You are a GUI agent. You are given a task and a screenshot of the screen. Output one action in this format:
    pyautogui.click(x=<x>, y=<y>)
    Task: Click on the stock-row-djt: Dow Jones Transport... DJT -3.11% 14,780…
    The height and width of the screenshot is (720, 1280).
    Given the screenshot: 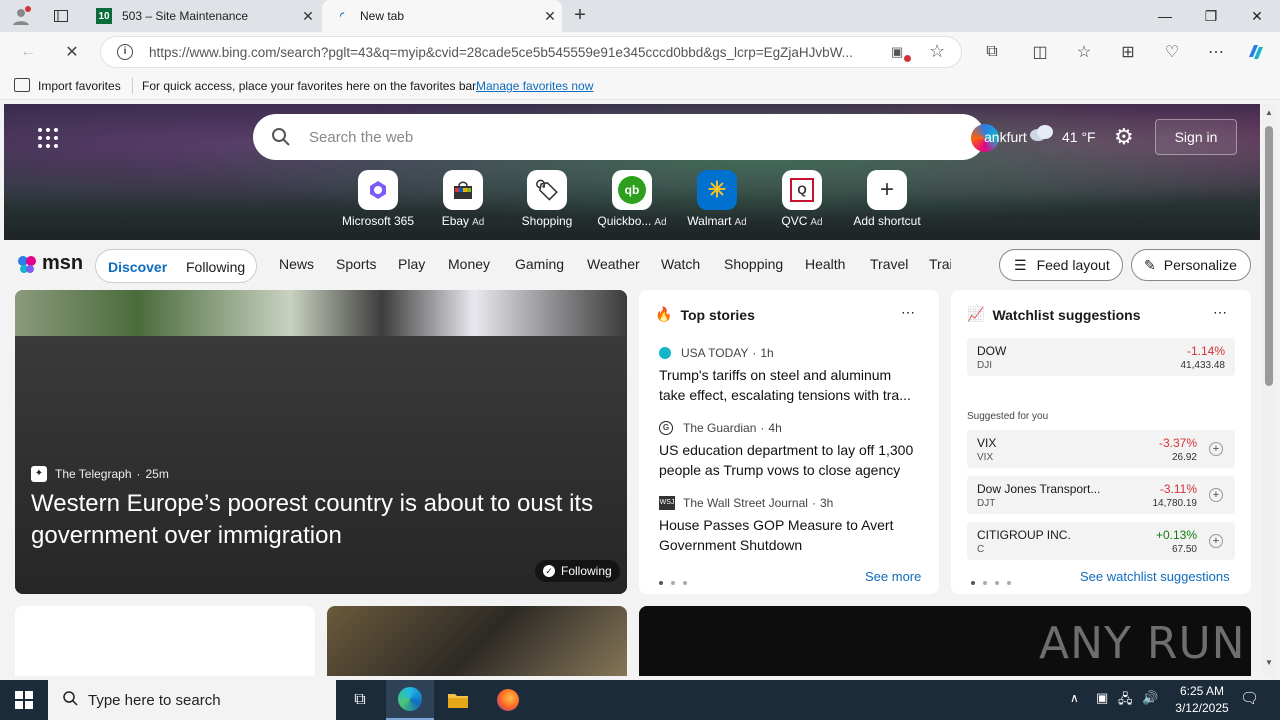 What is the action you would take?
    pyautogui.click(x=1101, y=495)
    